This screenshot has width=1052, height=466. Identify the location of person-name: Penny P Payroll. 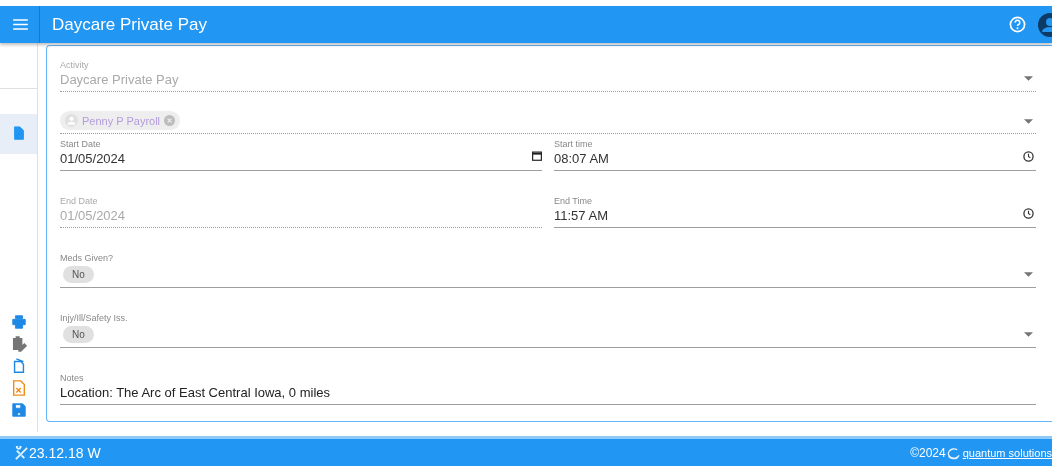
(121, 120).